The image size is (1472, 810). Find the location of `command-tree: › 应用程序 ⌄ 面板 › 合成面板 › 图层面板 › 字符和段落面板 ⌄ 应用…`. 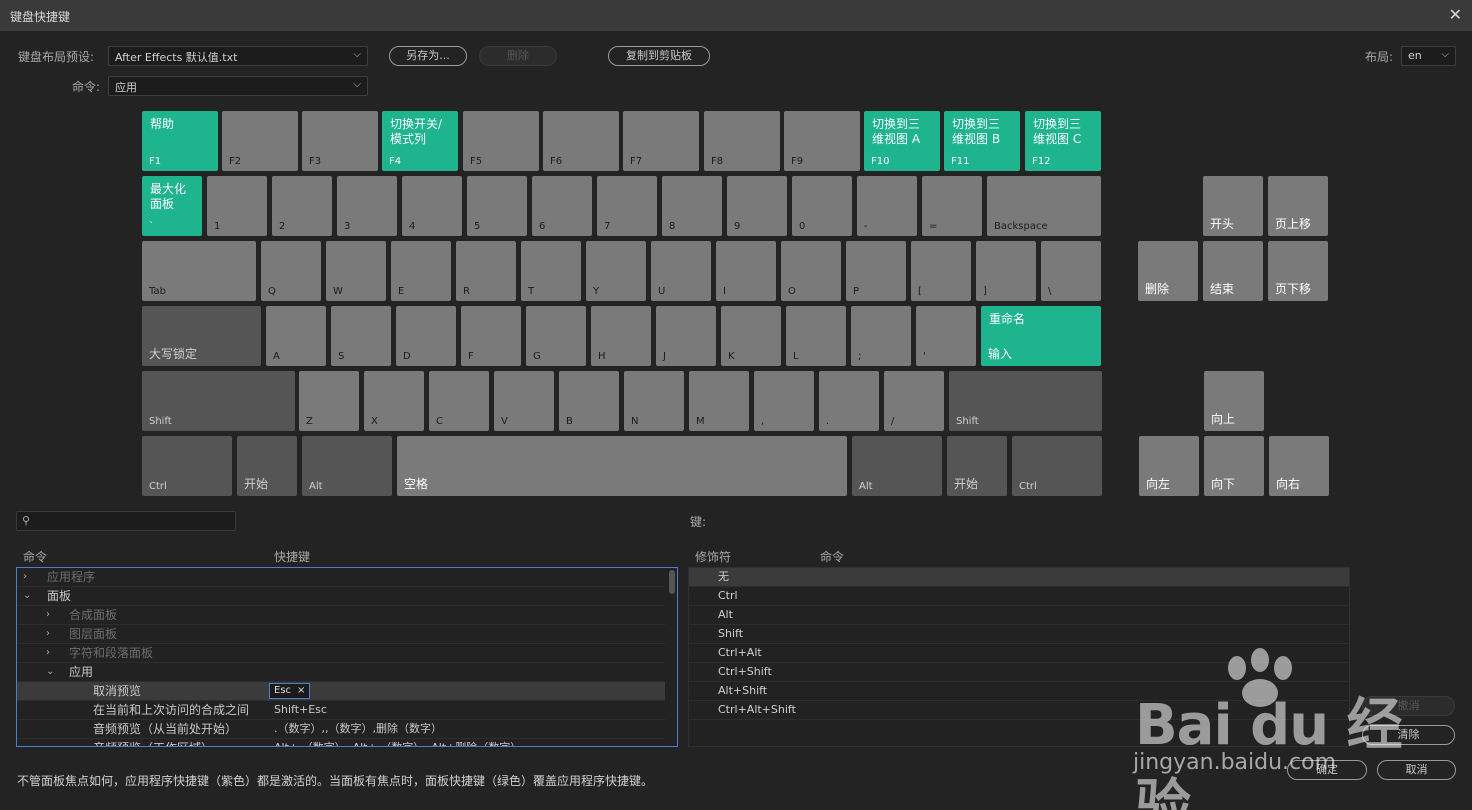

command-tree: › 应用程序 ⌄ 面板 › 合成面板 › 图层面板 › 字符和段落面板 ⌄ 应用… is located at coordinates (347, 657).